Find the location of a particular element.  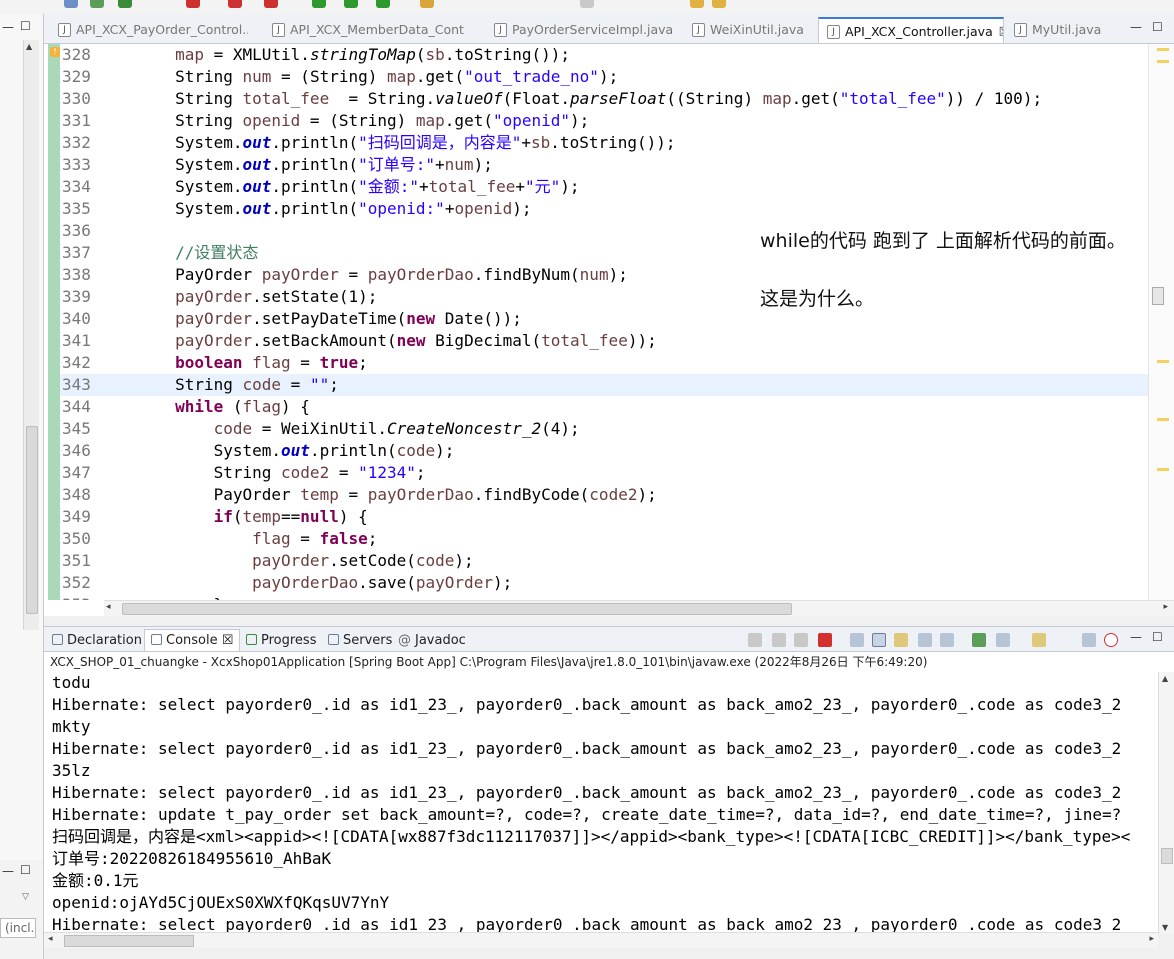

editor-tab-active: JAPI_XCX_Controller.java☒ is located at coordinates (911, 30).